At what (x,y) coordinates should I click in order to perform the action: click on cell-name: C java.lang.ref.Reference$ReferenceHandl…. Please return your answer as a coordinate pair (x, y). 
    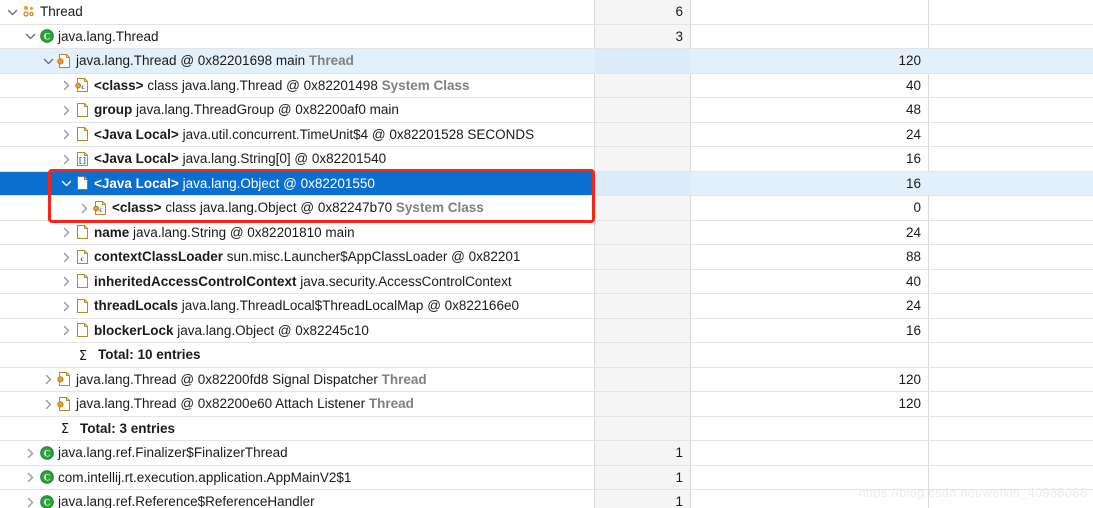
    Looking at the image, I should click on (297, 499).